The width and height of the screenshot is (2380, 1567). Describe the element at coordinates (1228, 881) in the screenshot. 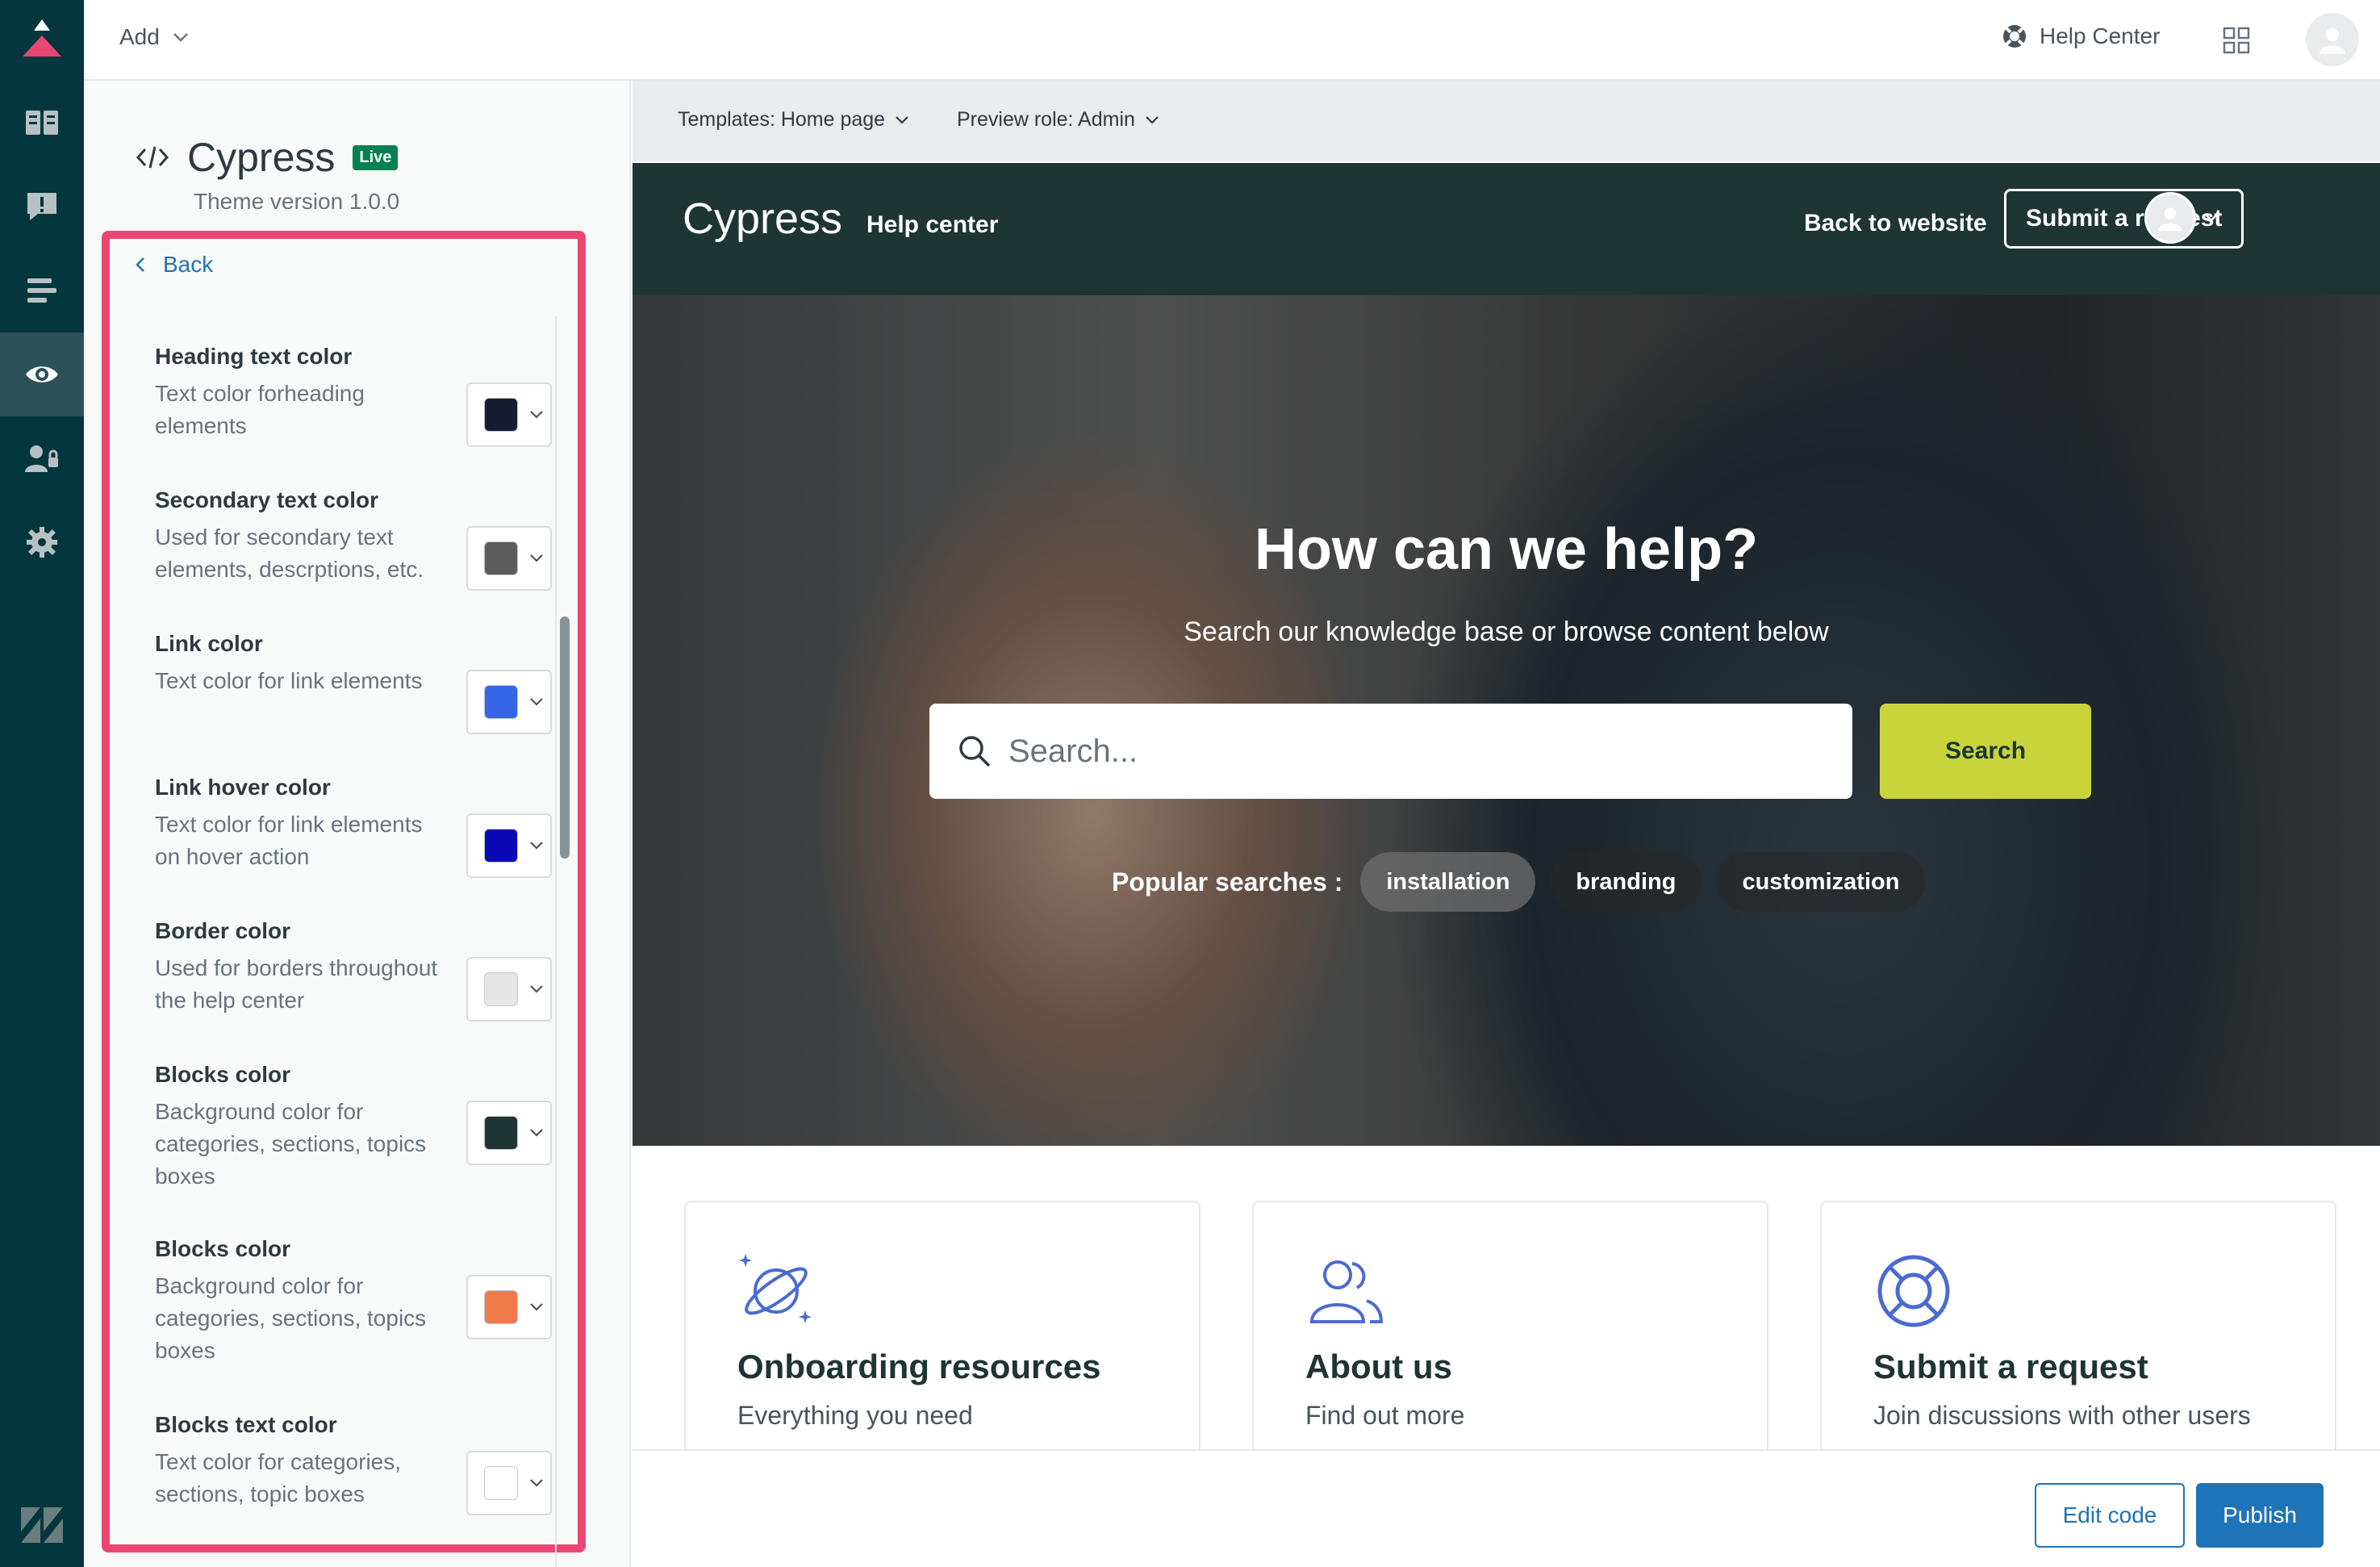

I see `popular-searches-label: Popular searches :` at that location.